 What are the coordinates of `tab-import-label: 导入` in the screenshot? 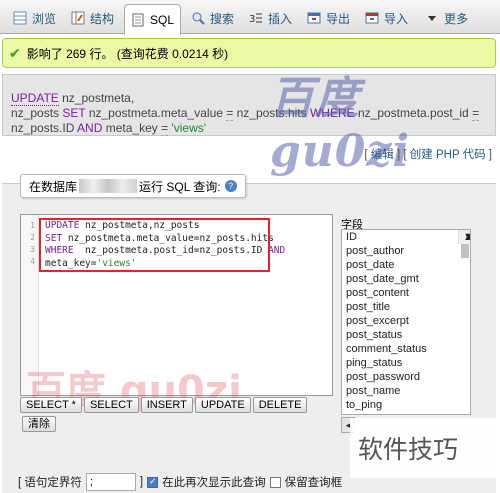 It's located at (396, 18).